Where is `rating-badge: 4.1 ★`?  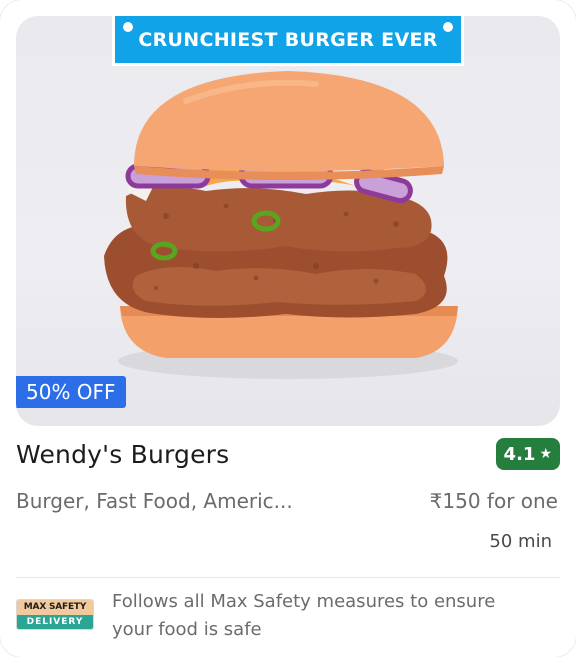 rating-badge: 4.1 ★ is located at coordinates (527, 454).